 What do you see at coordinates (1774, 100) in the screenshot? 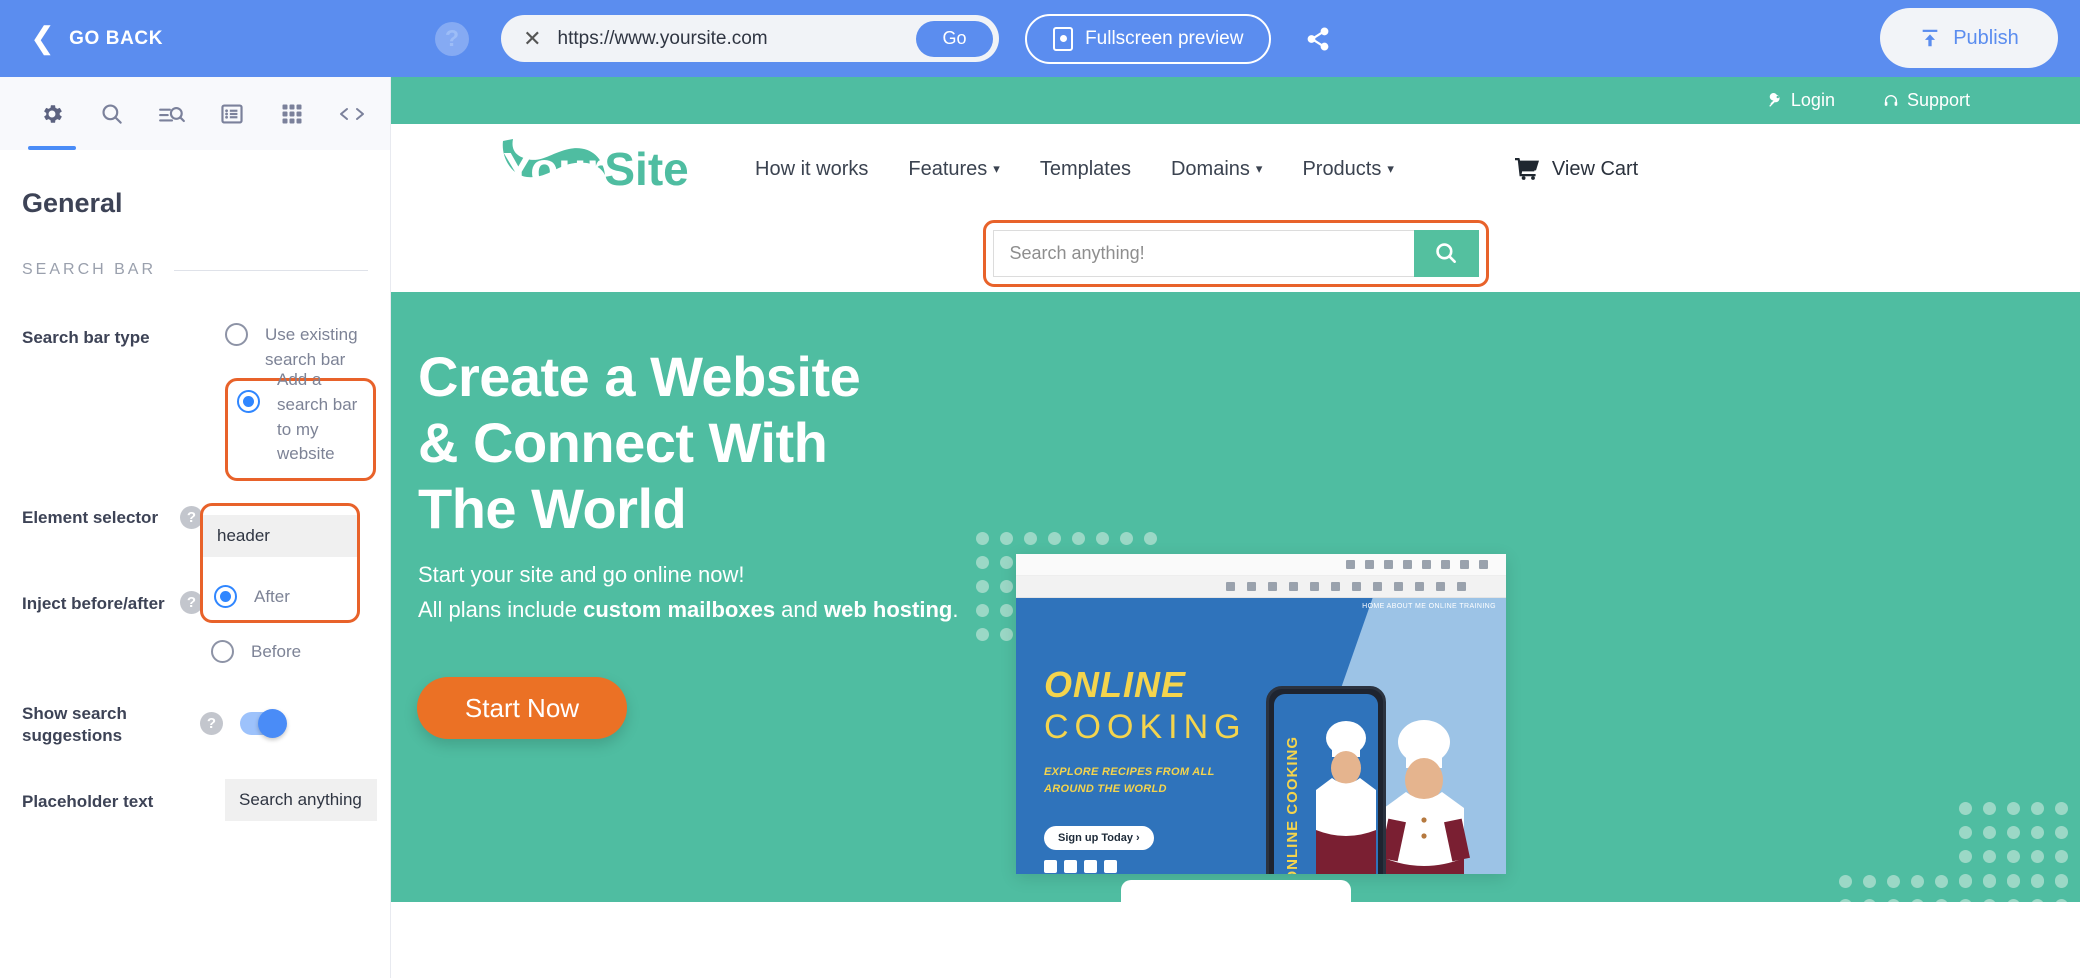
I see `key-icon` at bounding box center [1774, 100].